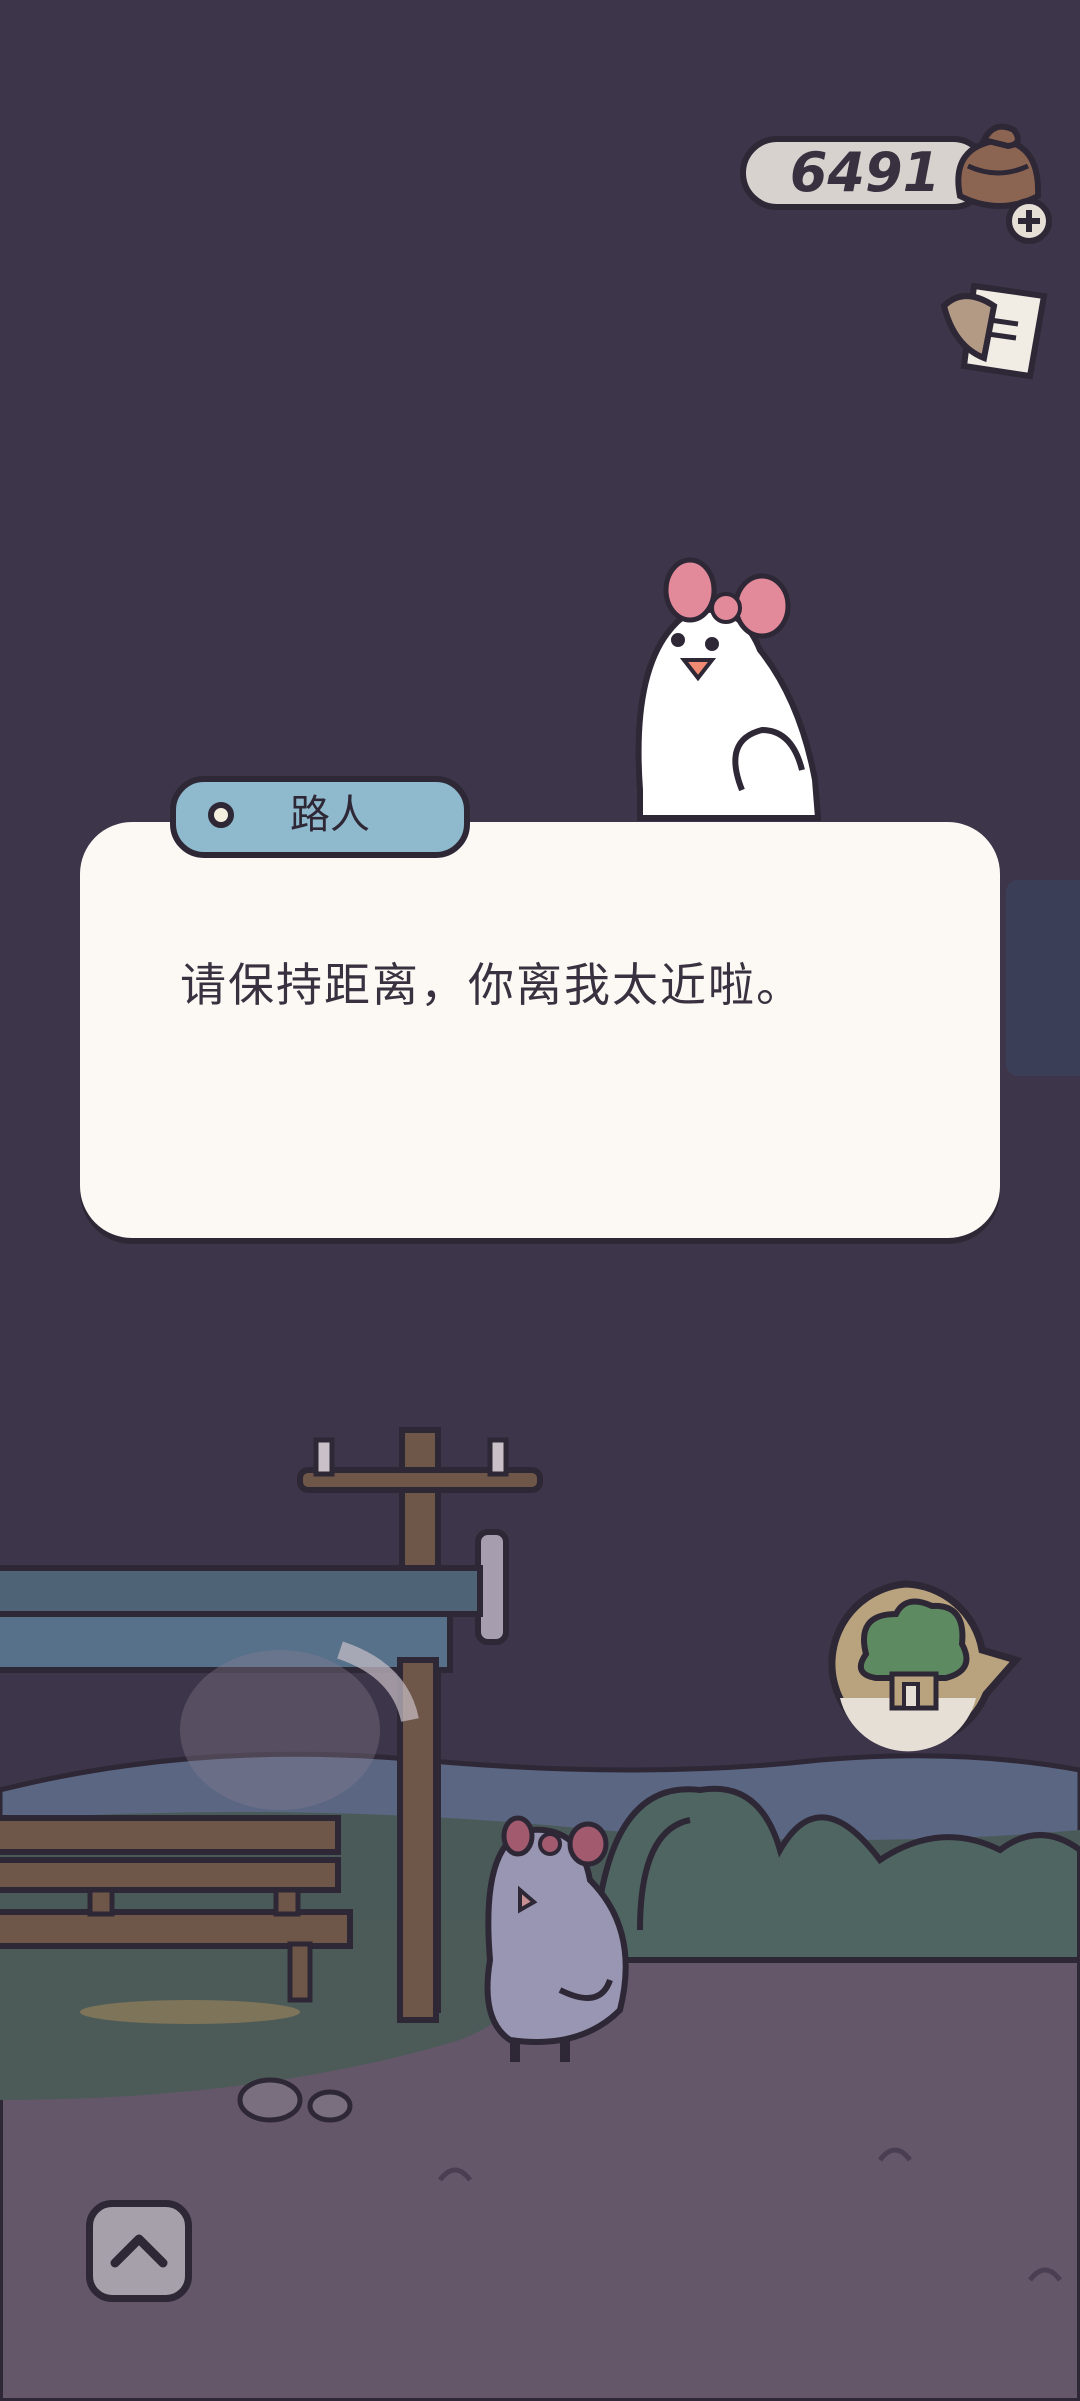 The width and height of the screenshot is (1080, 2401). I want to click on side-panel-tab, so click(1043, 978).